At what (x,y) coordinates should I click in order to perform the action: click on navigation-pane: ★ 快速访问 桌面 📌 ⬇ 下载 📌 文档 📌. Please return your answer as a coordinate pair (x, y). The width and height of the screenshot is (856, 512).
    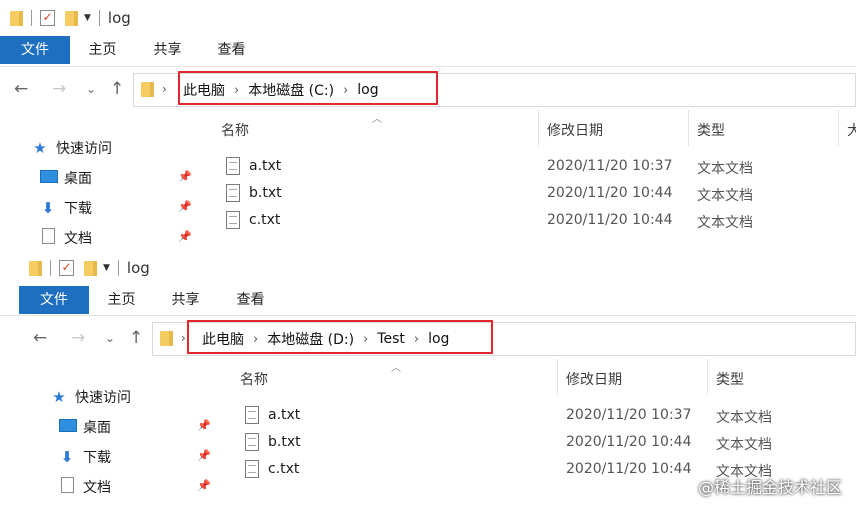
    Looking at the image, I should click on (117, 194).